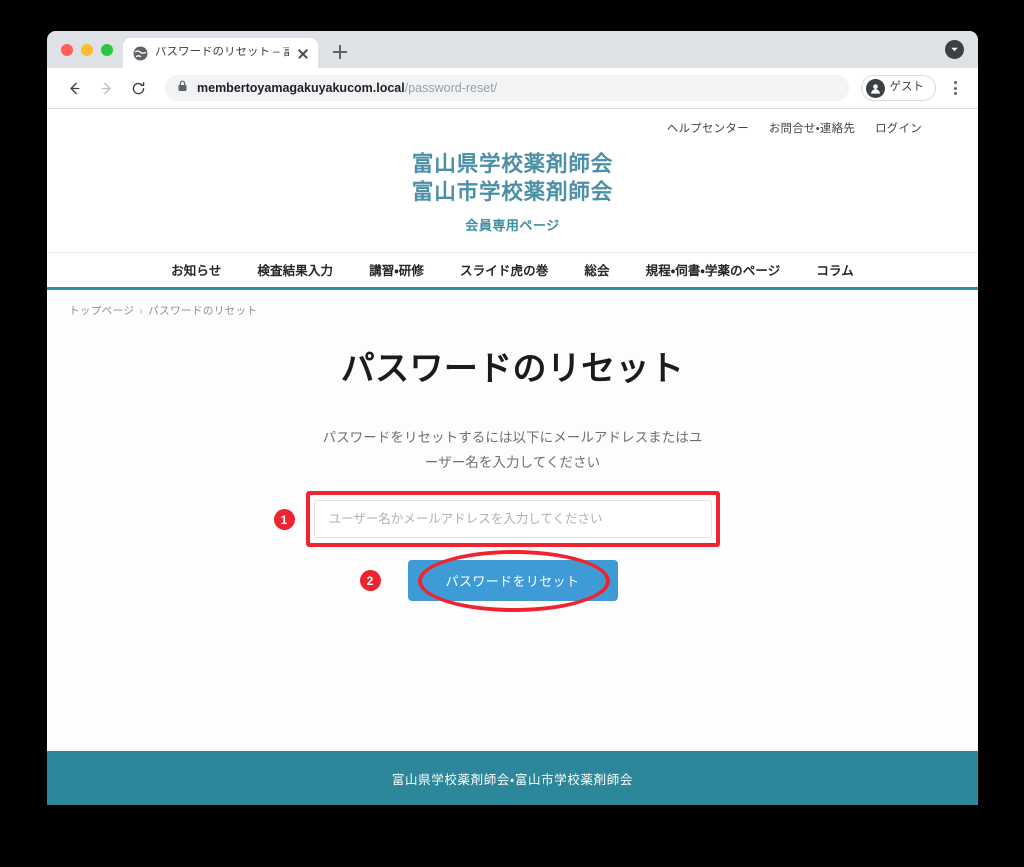 This screenshot has width=1024, height=867. What do you see at coordinates (907, 87) in the screenshot?
I see `profile-label: ゲスト` at bounding box center [907, 87].